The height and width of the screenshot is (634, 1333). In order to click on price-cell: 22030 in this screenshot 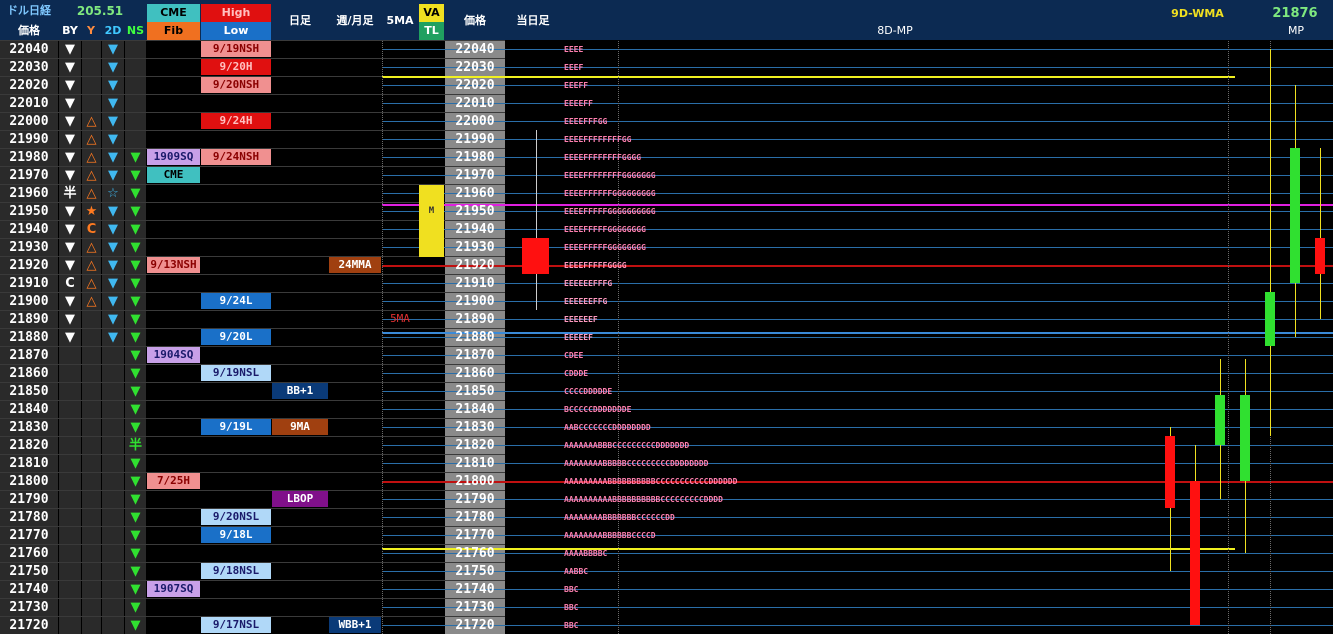, I will do `click(29, 67)`.